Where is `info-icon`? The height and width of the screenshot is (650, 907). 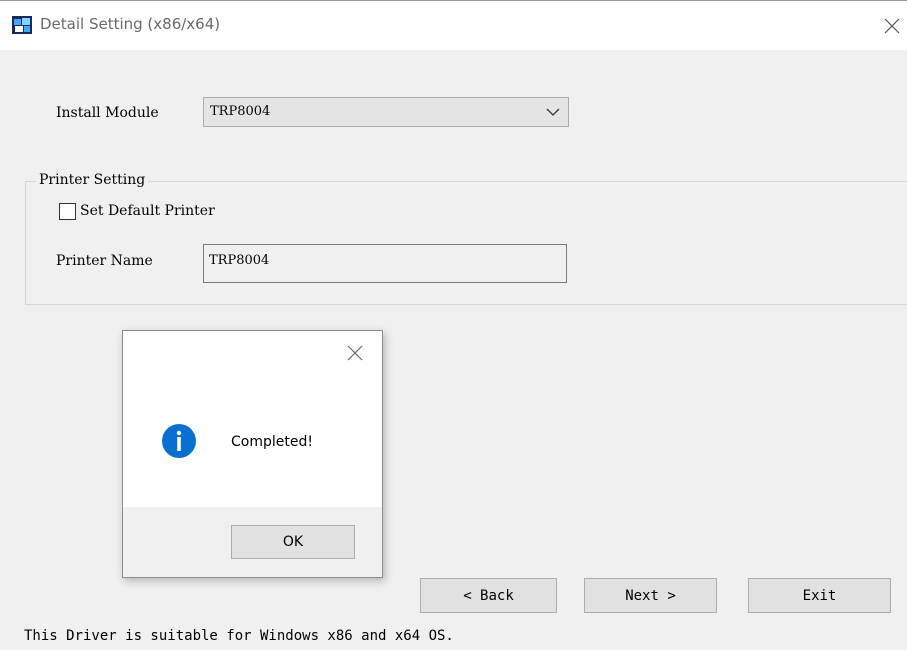 info-icon is located at coordinates (179, 441).